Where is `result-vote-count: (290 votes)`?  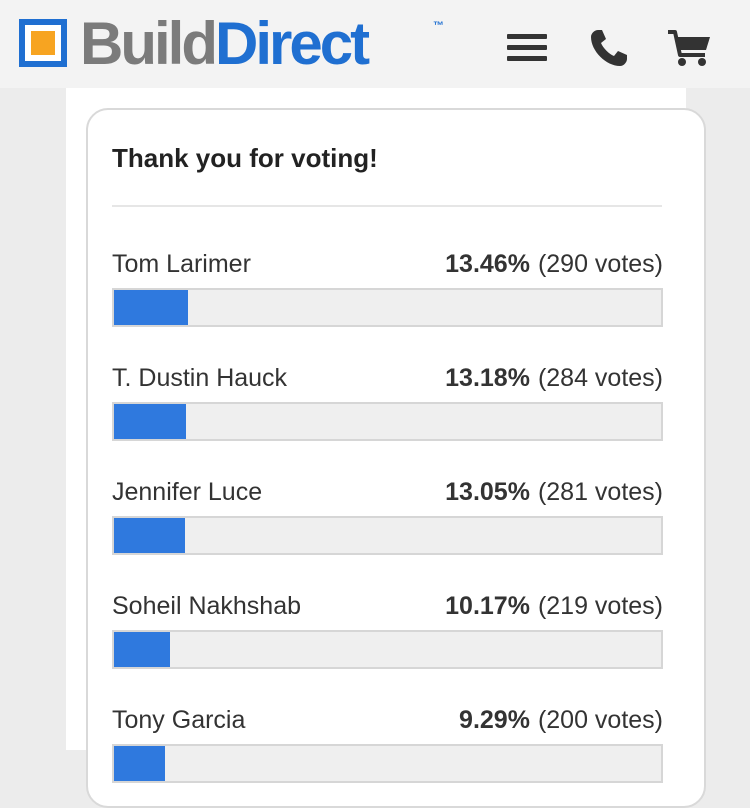
result-vote-count: (290 votes) is located at coordinates (600, 264).